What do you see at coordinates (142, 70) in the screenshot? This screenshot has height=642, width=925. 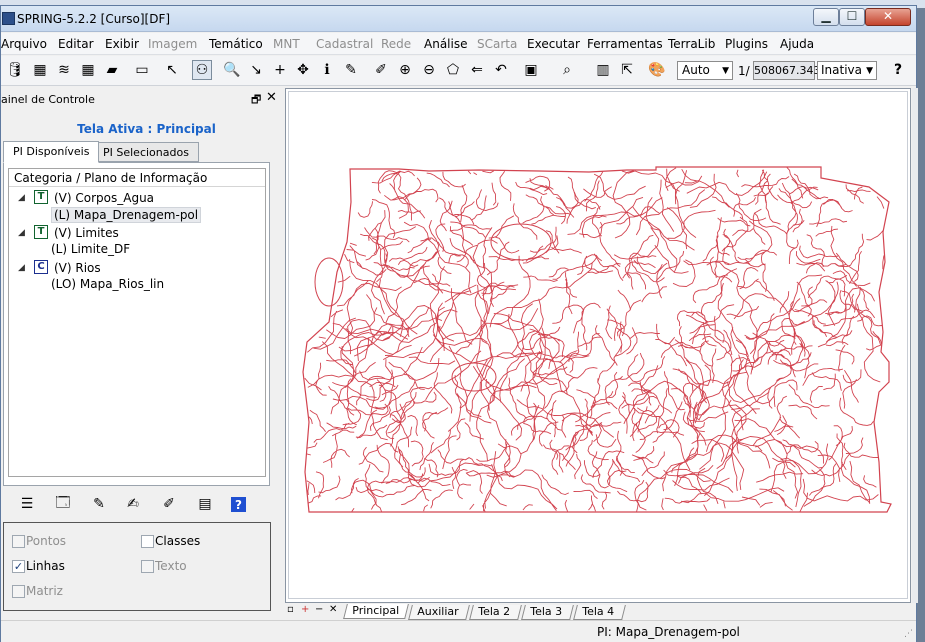 I see `screen-icon: ▭` at bounding box center [142, 70].